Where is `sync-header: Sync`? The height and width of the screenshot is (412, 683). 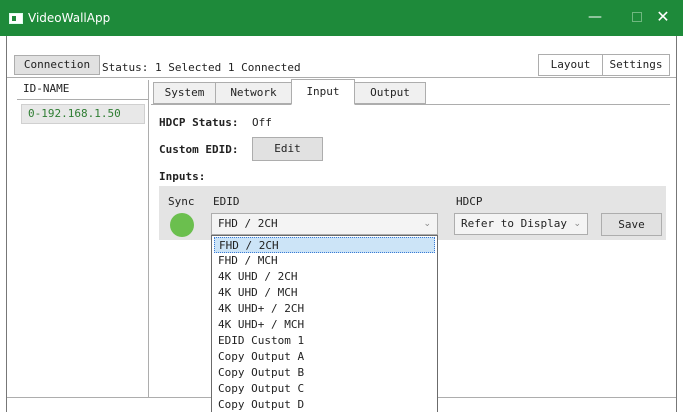
sync-header: Sync is located at coordinates (181, 201).